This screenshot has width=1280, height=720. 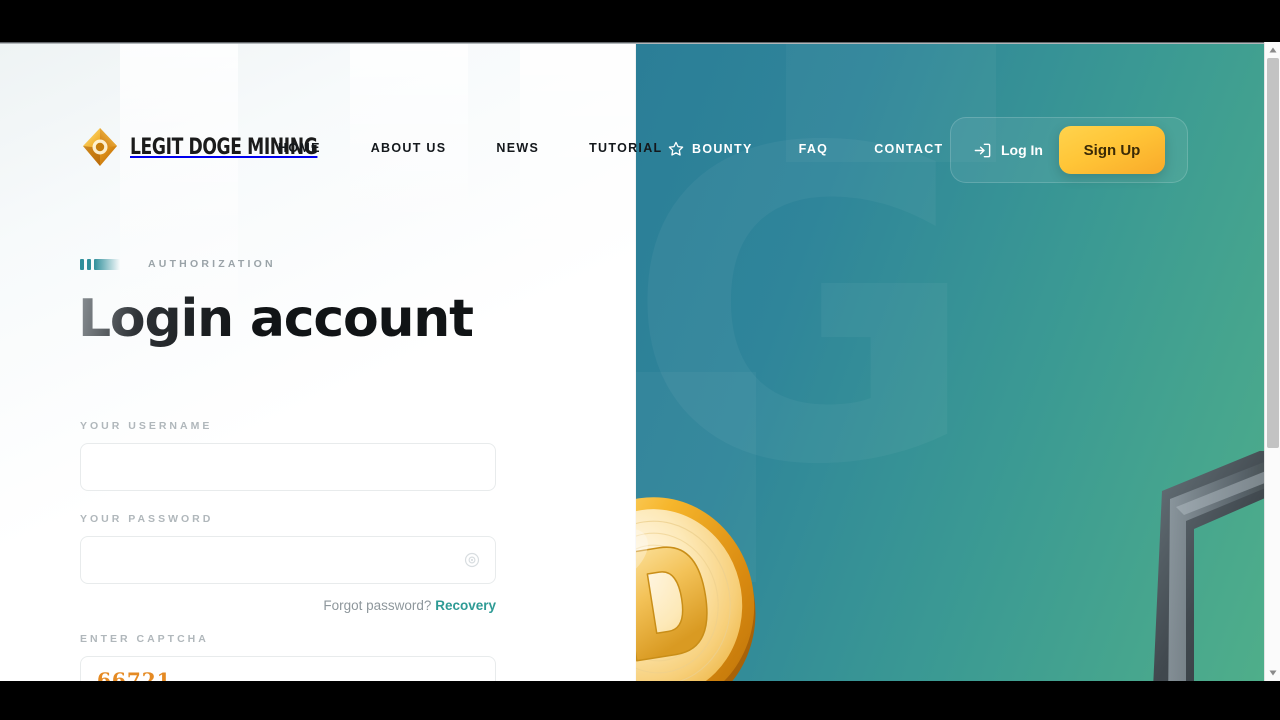 I want to click on gold-diamond-gem-icon, so click(x=100, y=147).